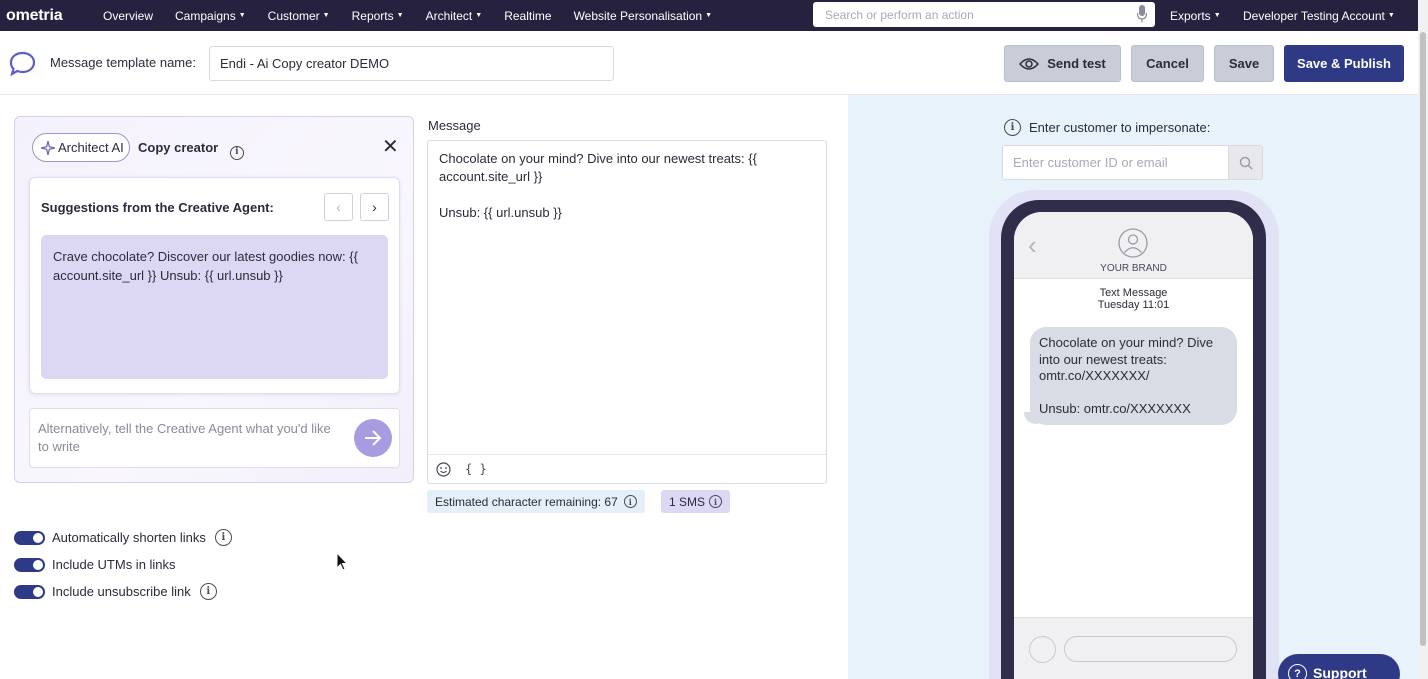 This screenshot has height=679, width=1428. I want to click on template-name-label: Message template name:, so click(123, 62).